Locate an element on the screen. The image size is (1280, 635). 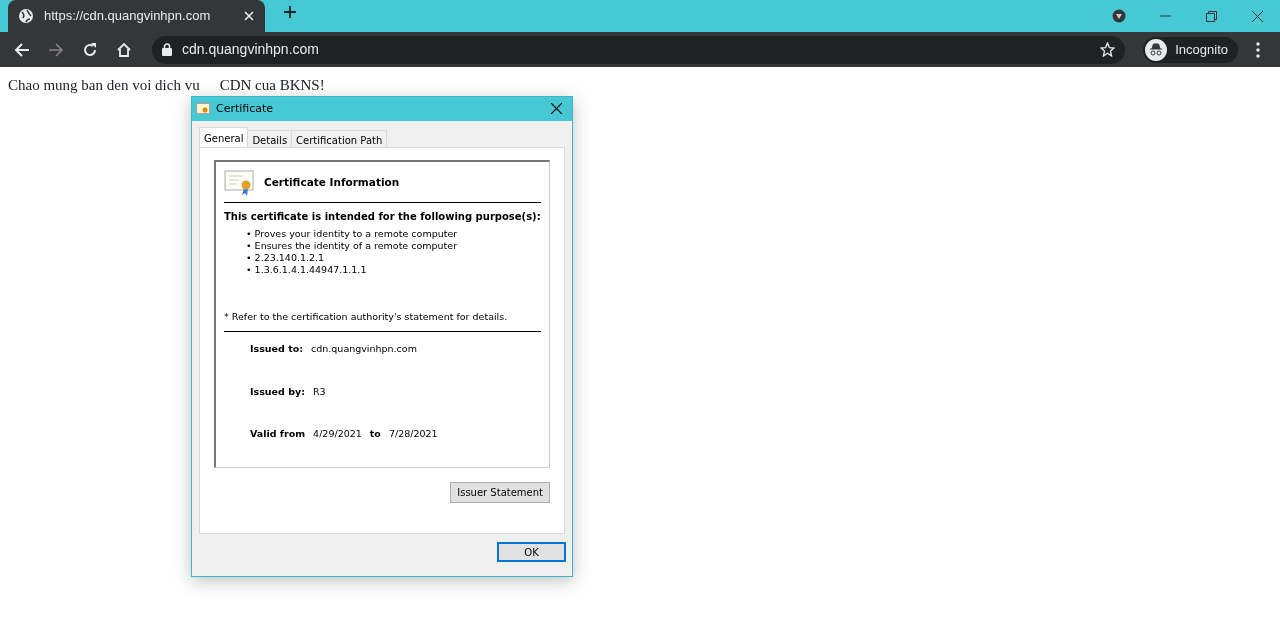
field-value: cdn.quangvinhpn.com is located at coordinates (364, 349).